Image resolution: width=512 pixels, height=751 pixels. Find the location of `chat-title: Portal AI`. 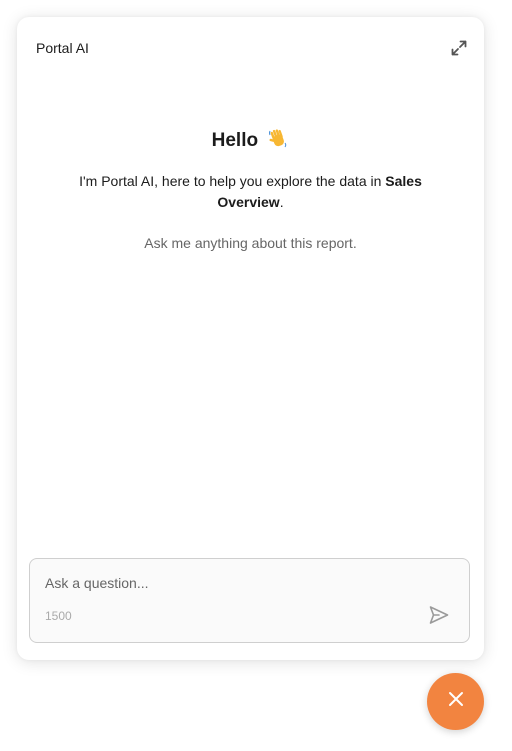

chat-title: Portal AI is located at coordinates (62, 48).